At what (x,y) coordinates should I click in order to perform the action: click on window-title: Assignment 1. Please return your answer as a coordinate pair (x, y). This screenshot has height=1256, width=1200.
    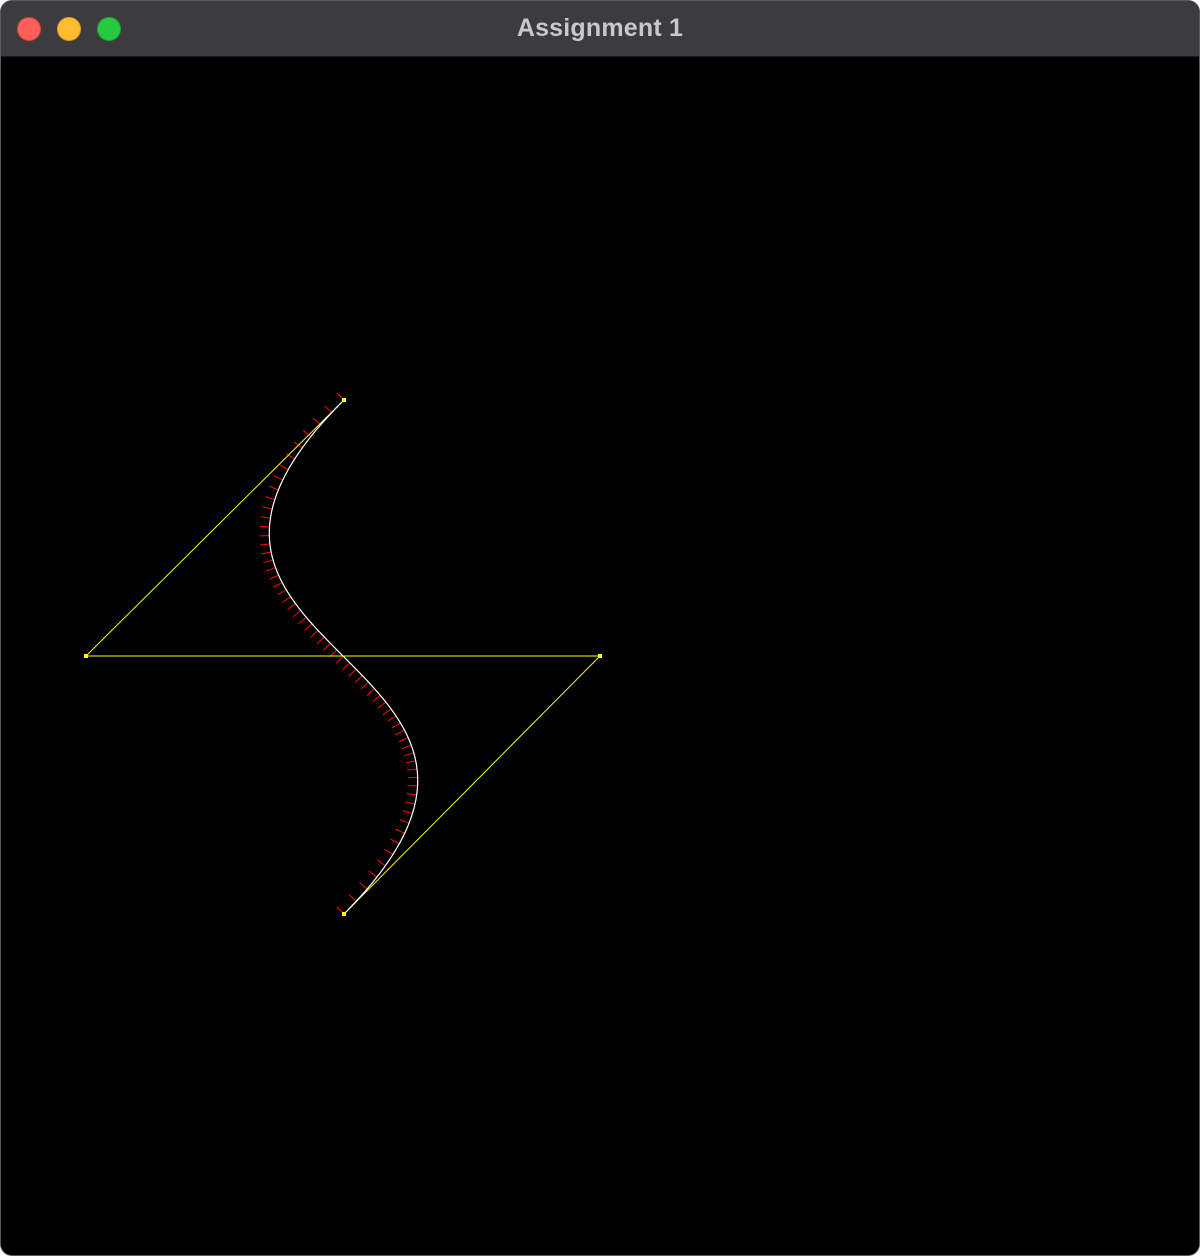
    Looking at the image, I should click on (600, 28).